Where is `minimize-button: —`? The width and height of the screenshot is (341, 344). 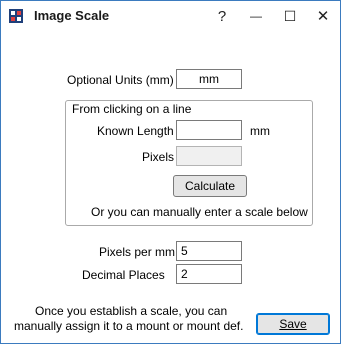
minimize-button: — is located at coordinates (256, 16).